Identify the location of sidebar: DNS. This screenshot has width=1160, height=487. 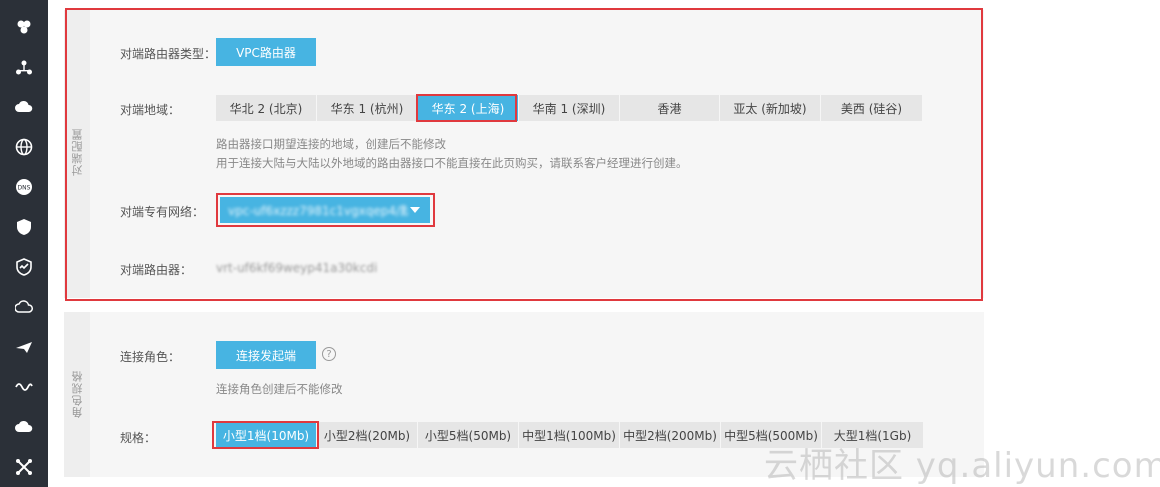
(24, 243).